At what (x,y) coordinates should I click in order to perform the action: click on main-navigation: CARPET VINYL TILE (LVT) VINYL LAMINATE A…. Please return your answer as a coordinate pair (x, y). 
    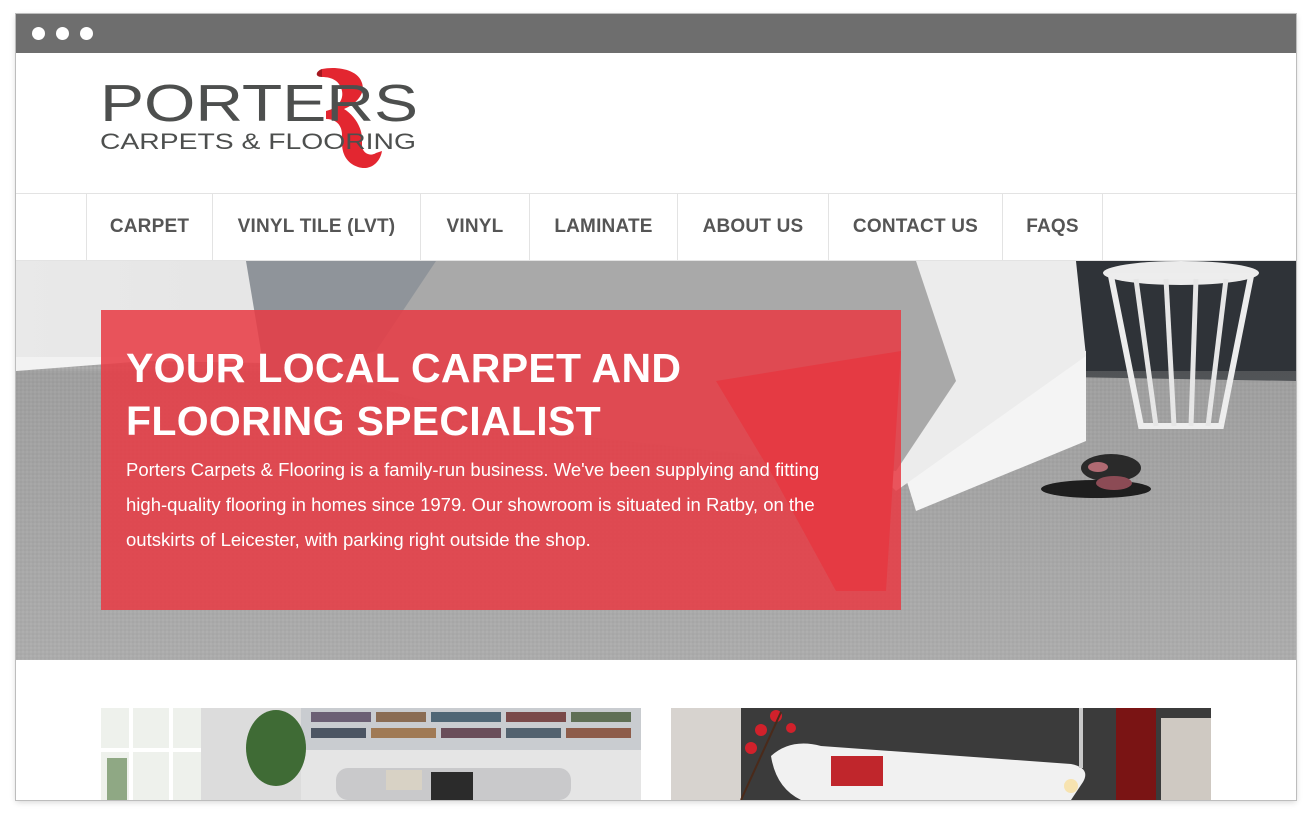
    Looking at the image, I should click on (656, 227).